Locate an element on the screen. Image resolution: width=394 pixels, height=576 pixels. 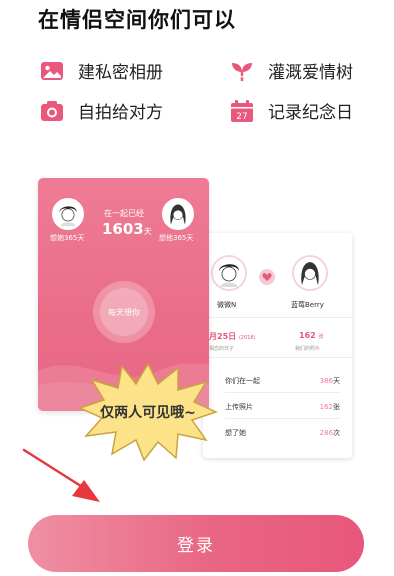
list-item: 你们在一起 386天 is located at coordinates (282, 381).